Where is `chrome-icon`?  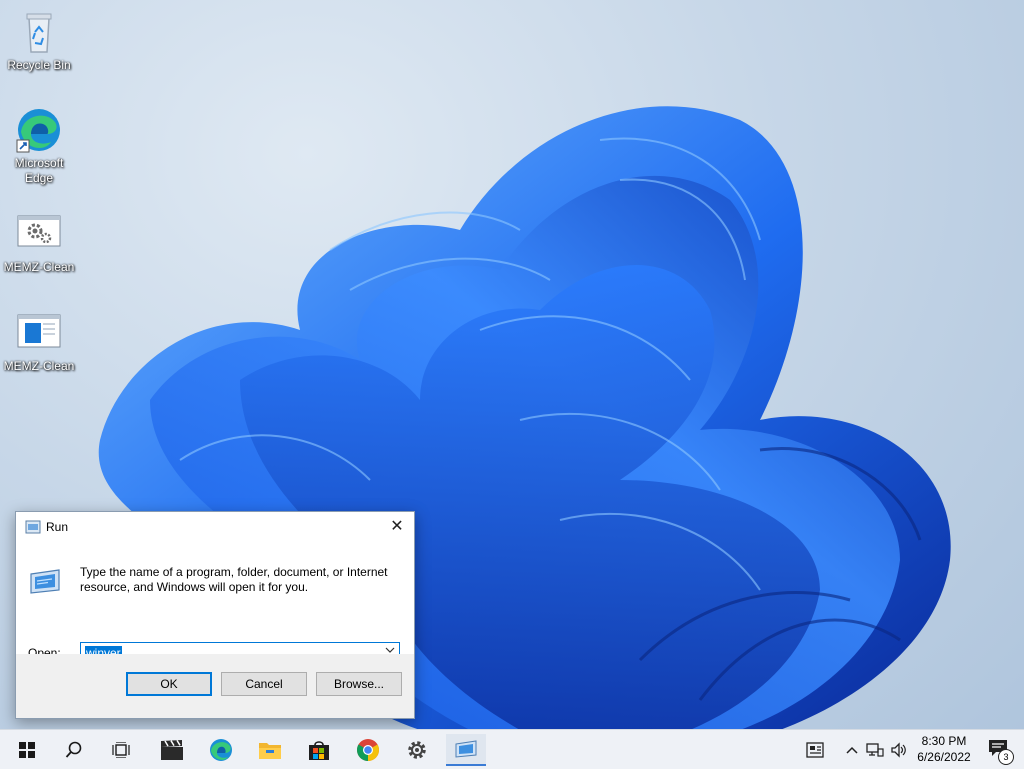 chrome-icon is located at coordinates (368, 750).